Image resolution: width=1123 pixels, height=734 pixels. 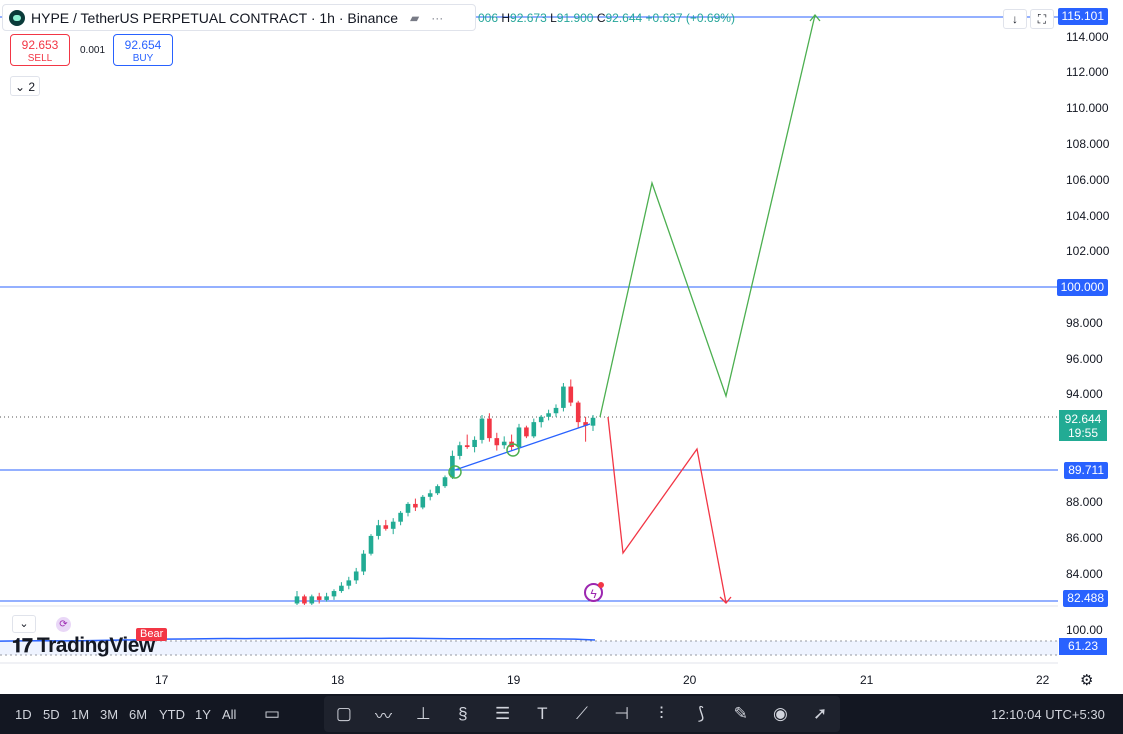 What do you see at coordinates (780, 714) in the screenshot?
I see `circle-icon: ◉` at bounding box center [780, 714].